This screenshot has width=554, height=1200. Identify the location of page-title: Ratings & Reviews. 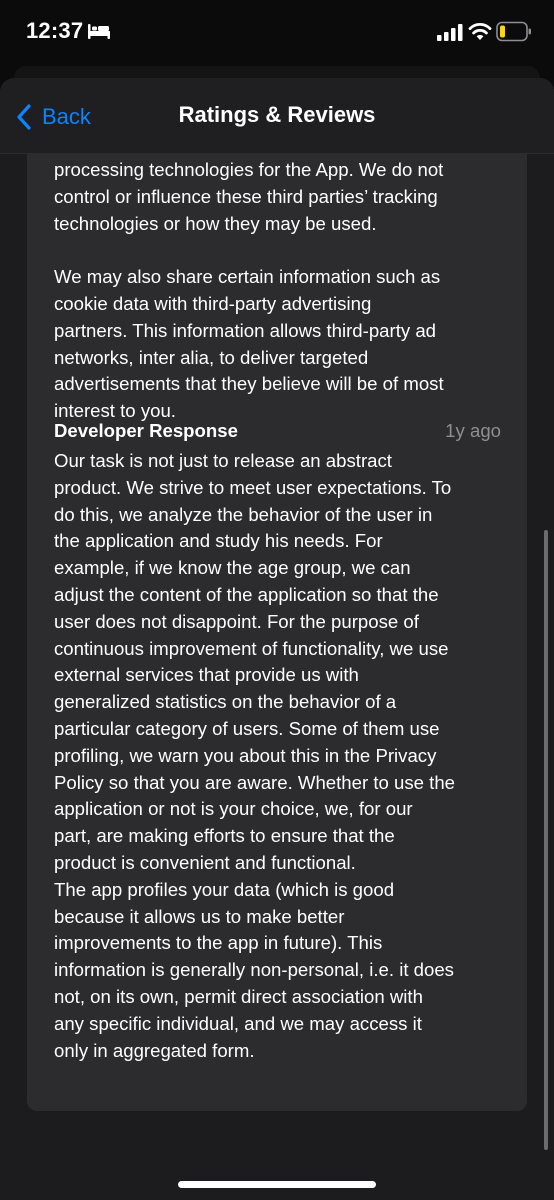
(277, 114).